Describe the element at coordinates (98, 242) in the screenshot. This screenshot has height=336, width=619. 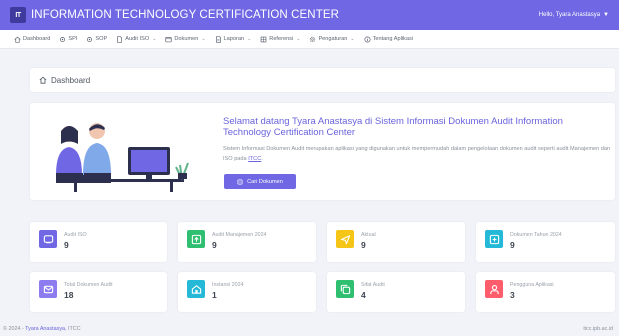
I see `stat-card-audit-iso: Audit ISO 9` at that location.